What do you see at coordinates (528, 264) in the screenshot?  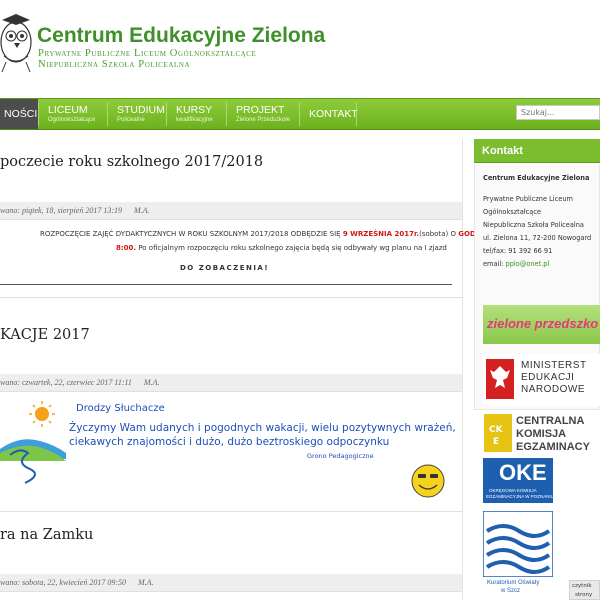 I see `email-link: pplo@onet.pl` at bounding box center [528, 264].